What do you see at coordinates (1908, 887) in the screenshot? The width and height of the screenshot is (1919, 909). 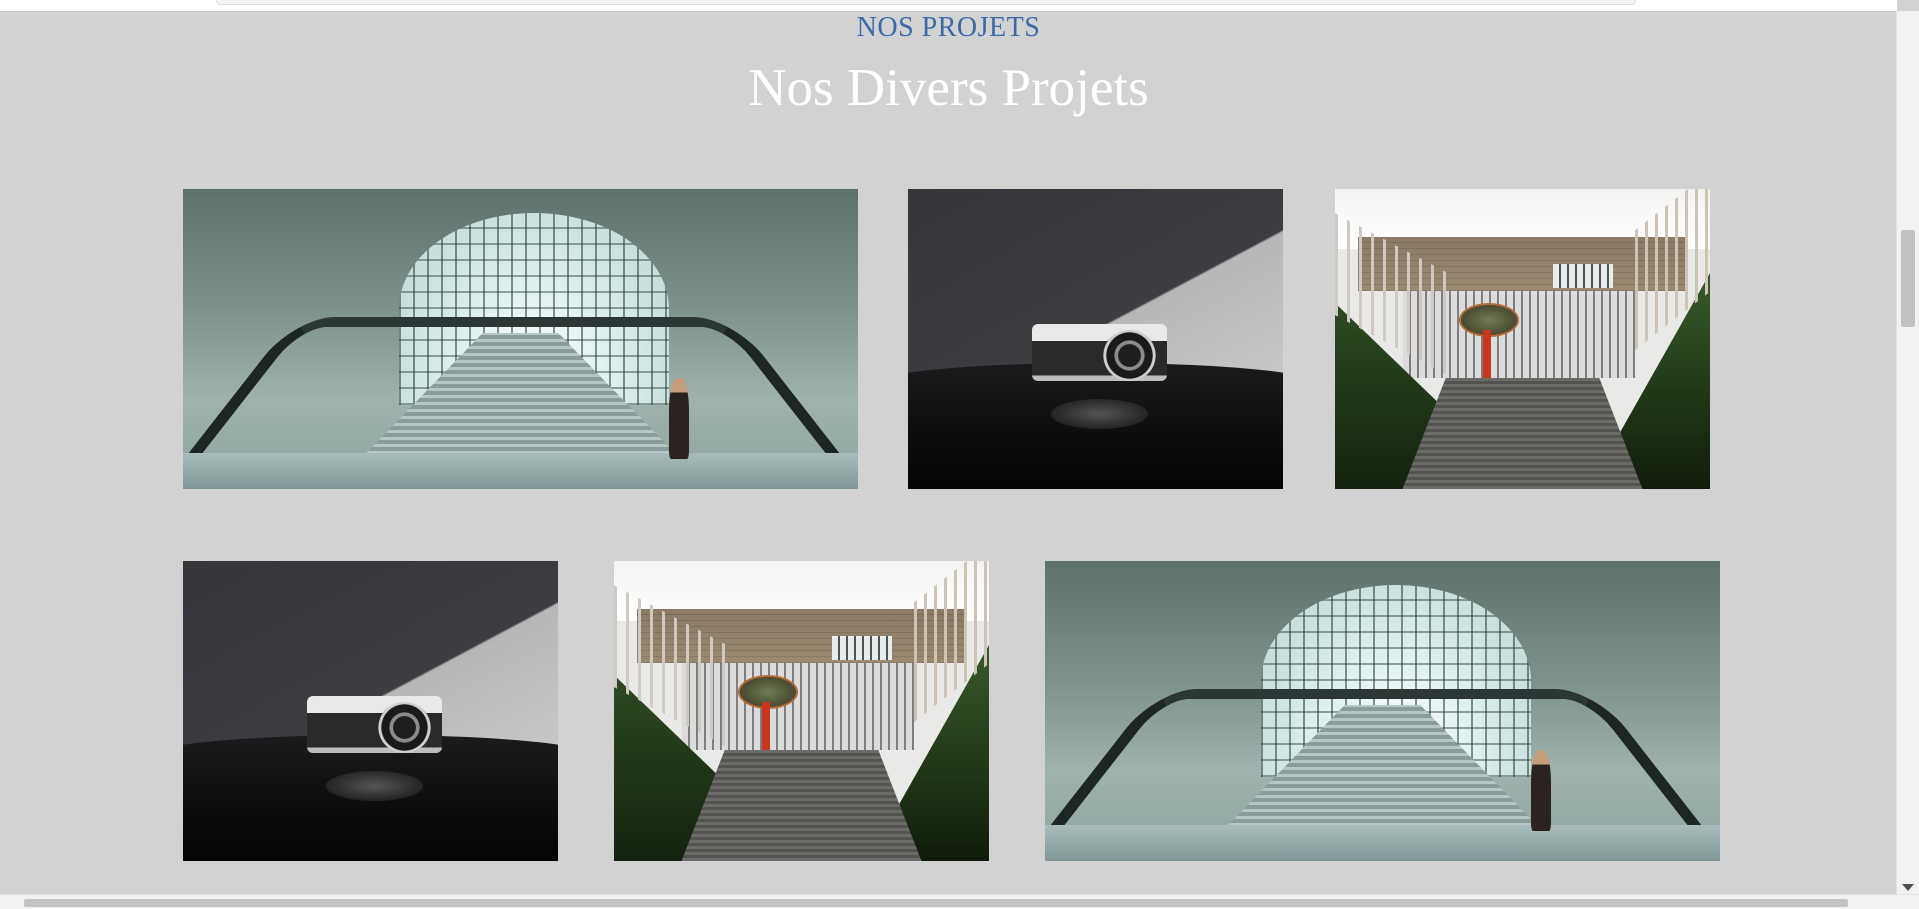 I see `scroll-down-arrow-icon` at bounding box center [1908, 887].